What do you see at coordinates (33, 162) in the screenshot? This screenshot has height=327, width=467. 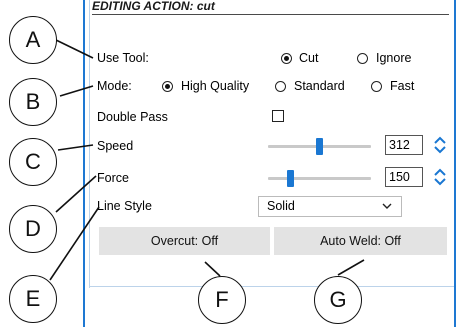 I see `callout-c: C` at bounding box center [33, 162].